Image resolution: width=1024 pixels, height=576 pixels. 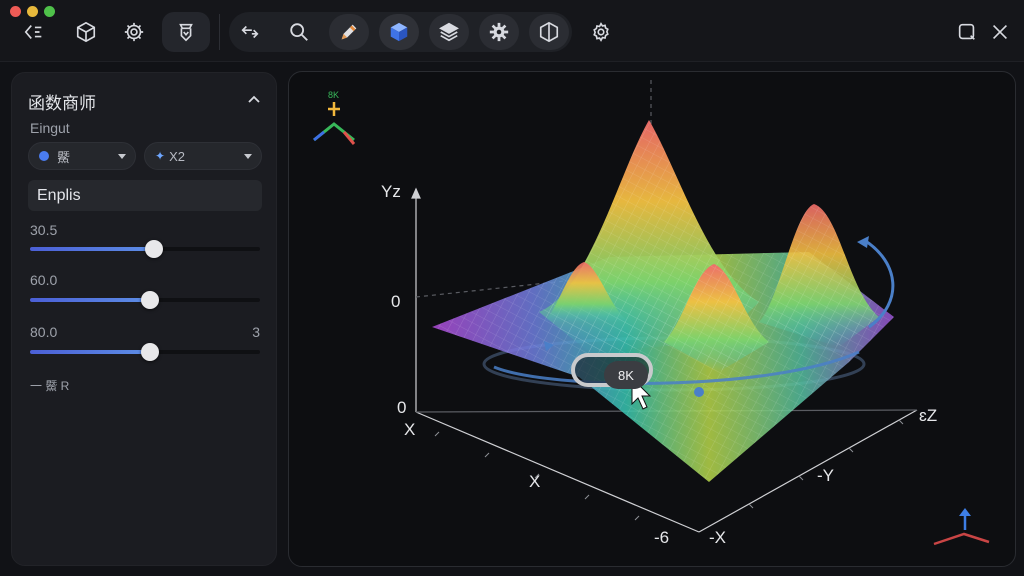 I want to click on settings-button, so click(x=601, y=32).